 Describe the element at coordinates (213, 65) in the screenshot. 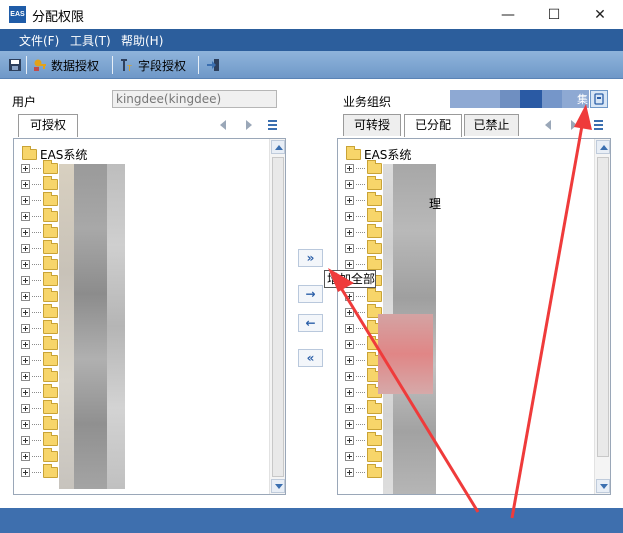

I see `exit-icon` at that location.